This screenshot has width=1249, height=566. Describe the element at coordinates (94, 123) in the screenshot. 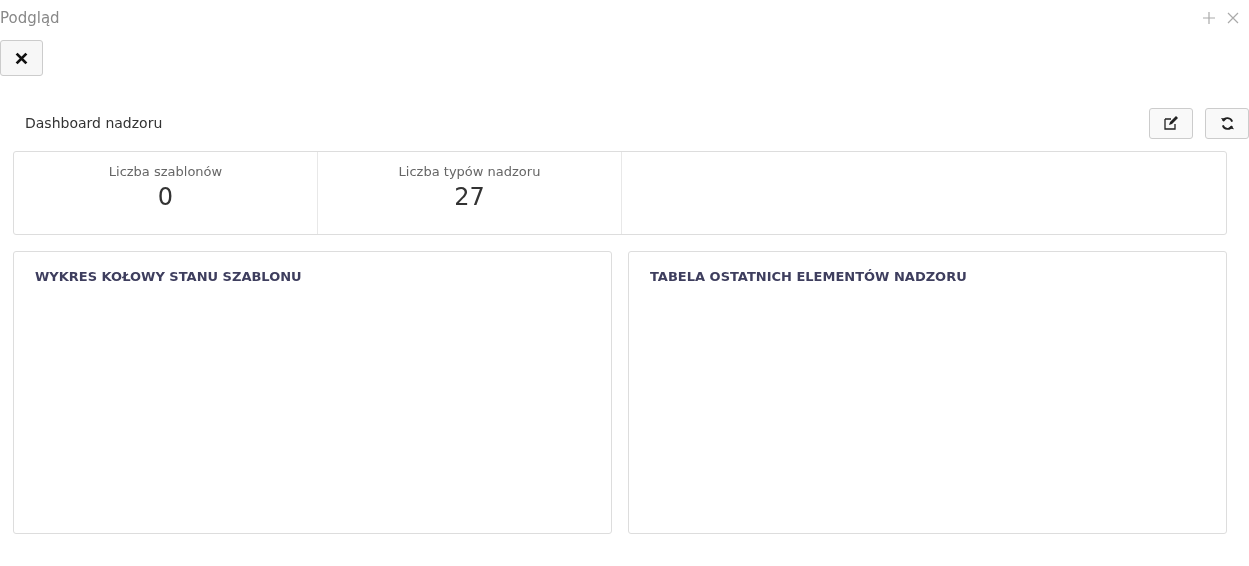

I see `dashboard-title: Dashboard nadzoru` at that location.